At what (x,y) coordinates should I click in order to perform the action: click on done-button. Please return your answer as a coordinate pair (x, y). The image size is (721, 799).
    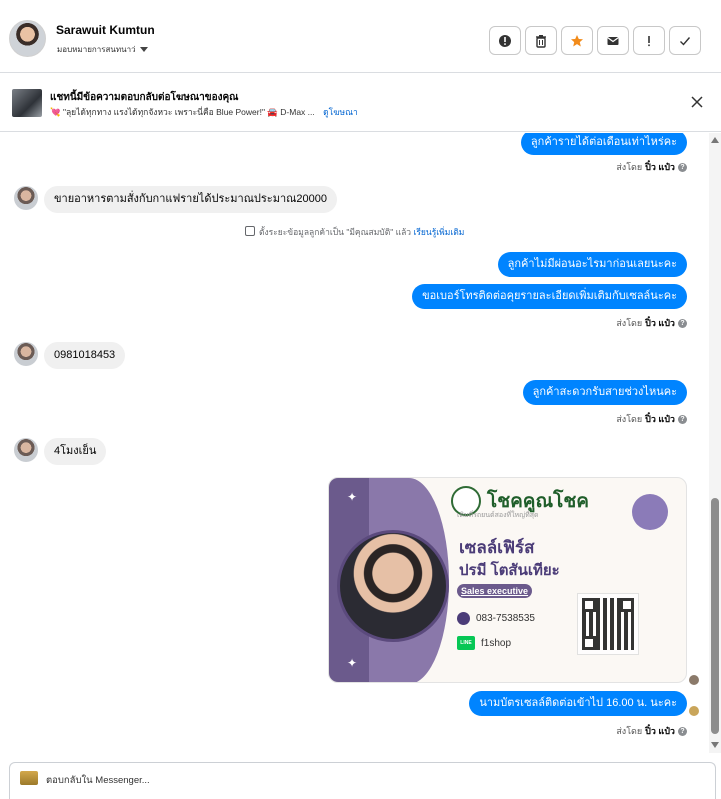
    Looking at the image, I should click on (685, 40).